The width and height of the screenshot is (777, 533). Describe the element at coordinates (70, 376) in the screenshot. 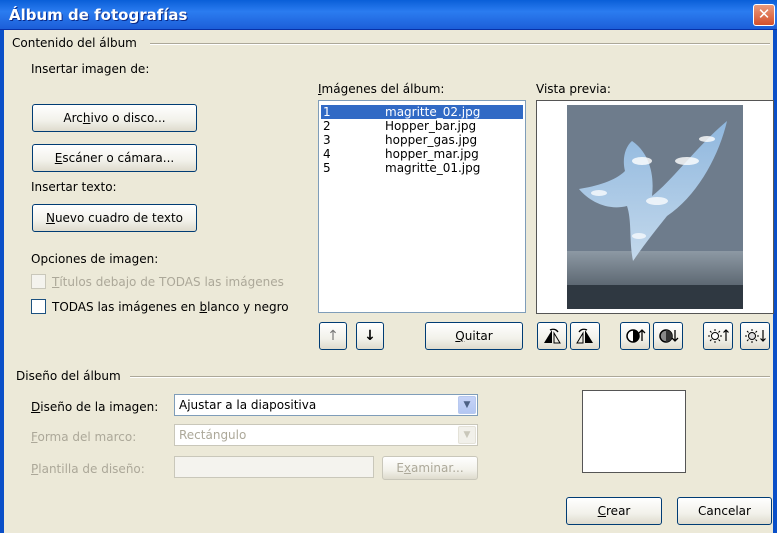

I see `layout-group-label: Diseño del álbum` at that location.